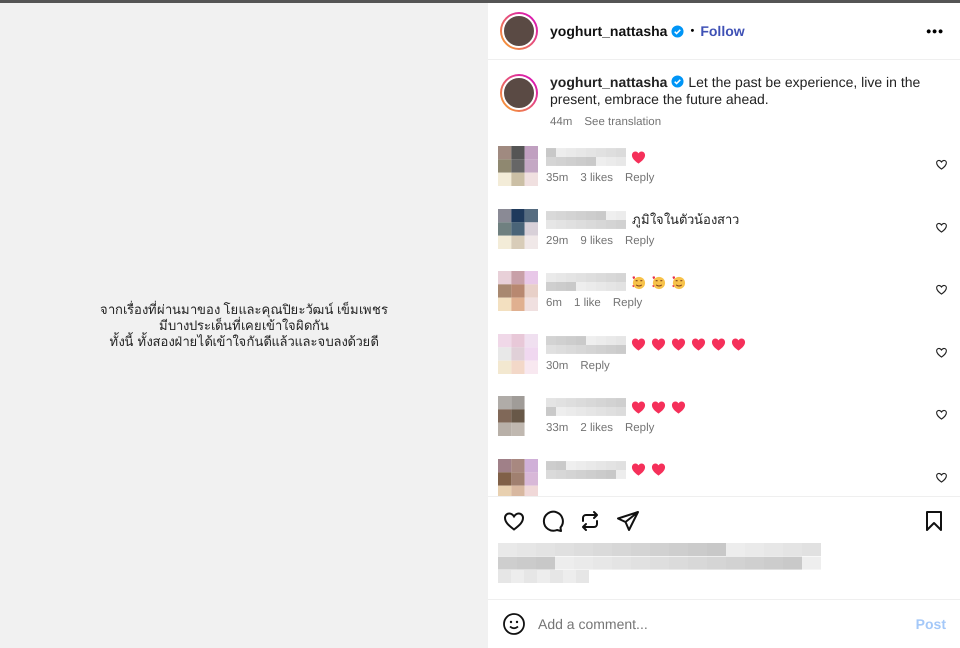  Describe the element at coordinates (596, 428) in the screenshot. I see `likes-count: 2 likes` at that location.